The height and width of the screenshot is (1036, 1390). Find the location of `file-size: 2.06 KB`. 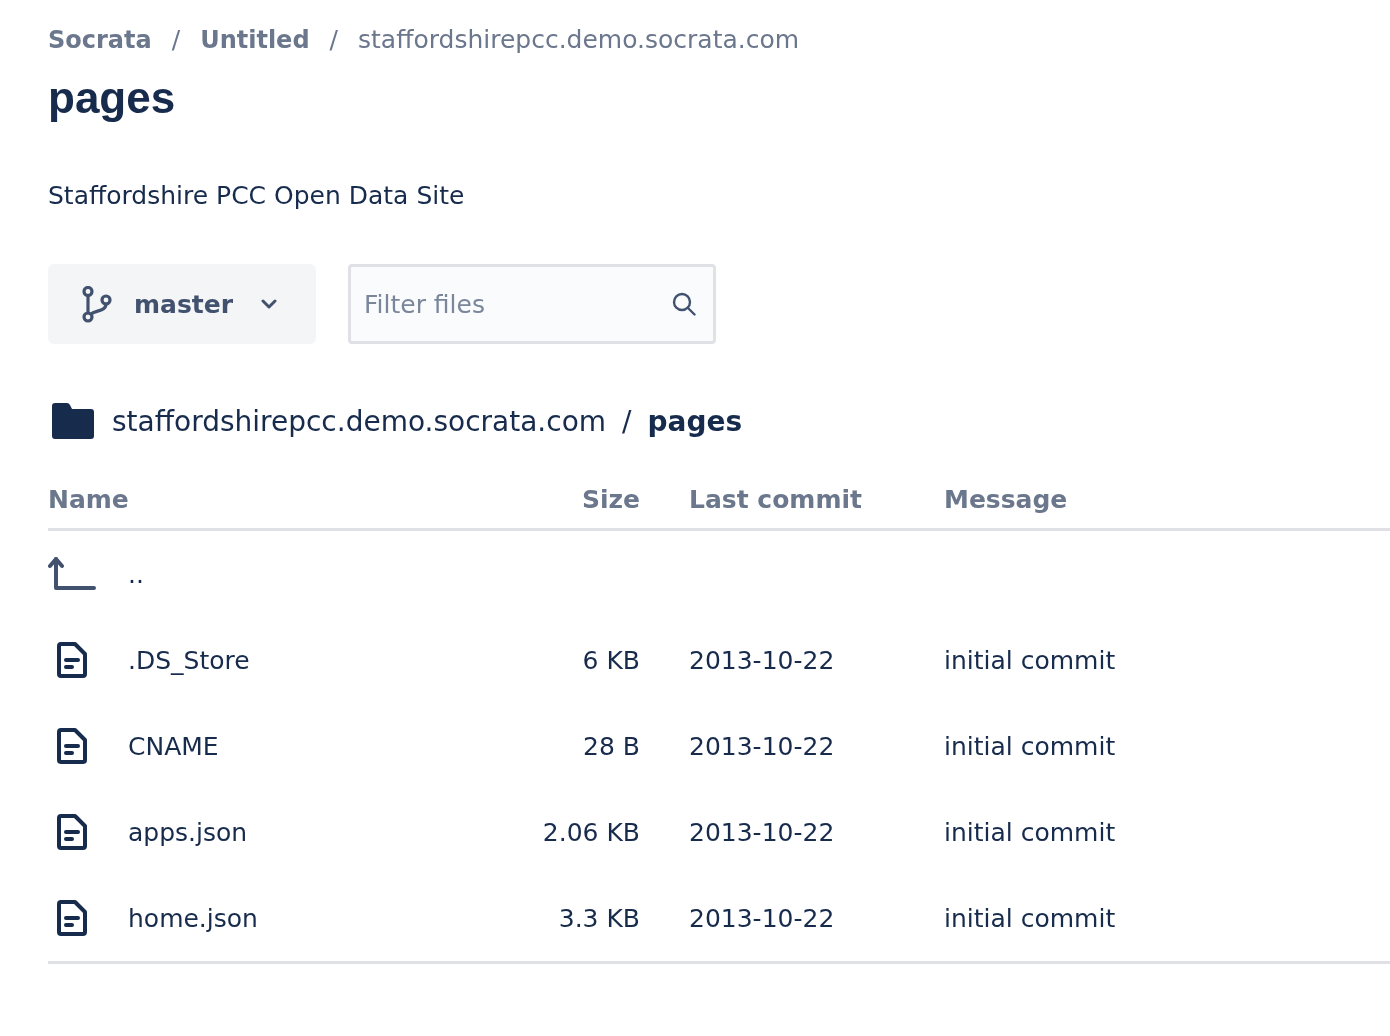

file-size: 2.06 KB is located at coordinates (591, 832).